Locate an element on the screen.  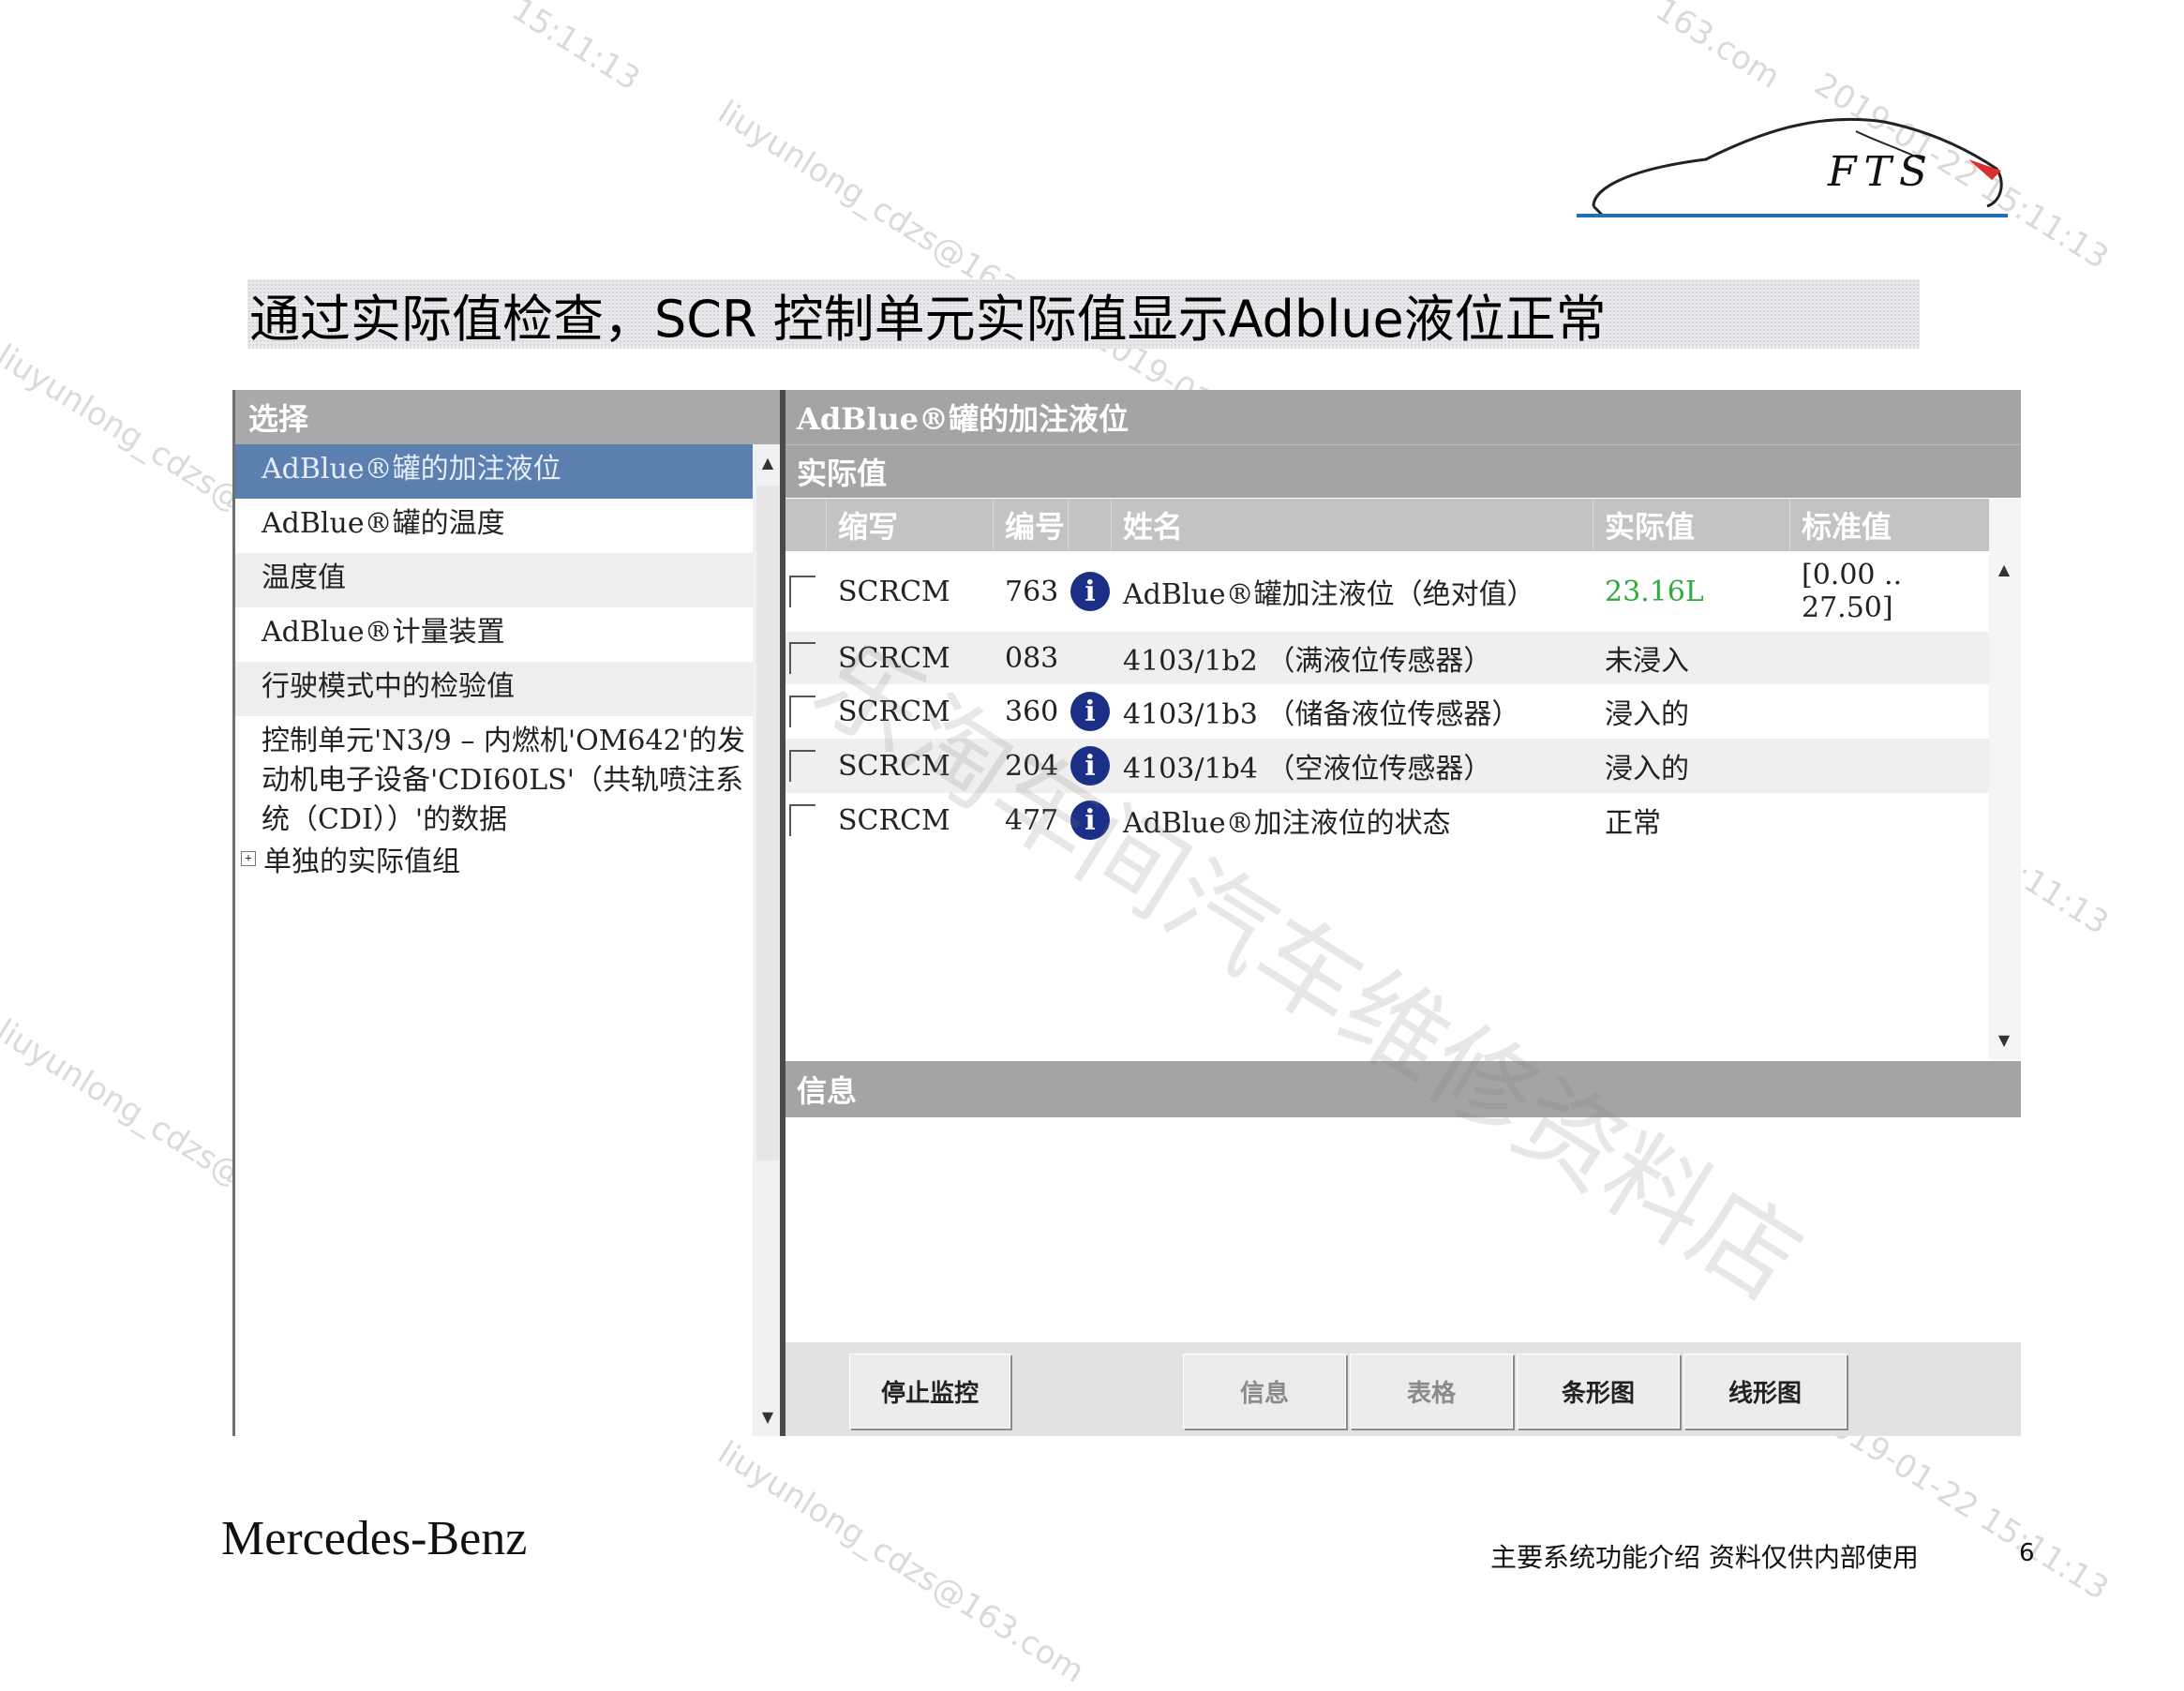
page-number: 6 is located at coordinates (2027, 1553).